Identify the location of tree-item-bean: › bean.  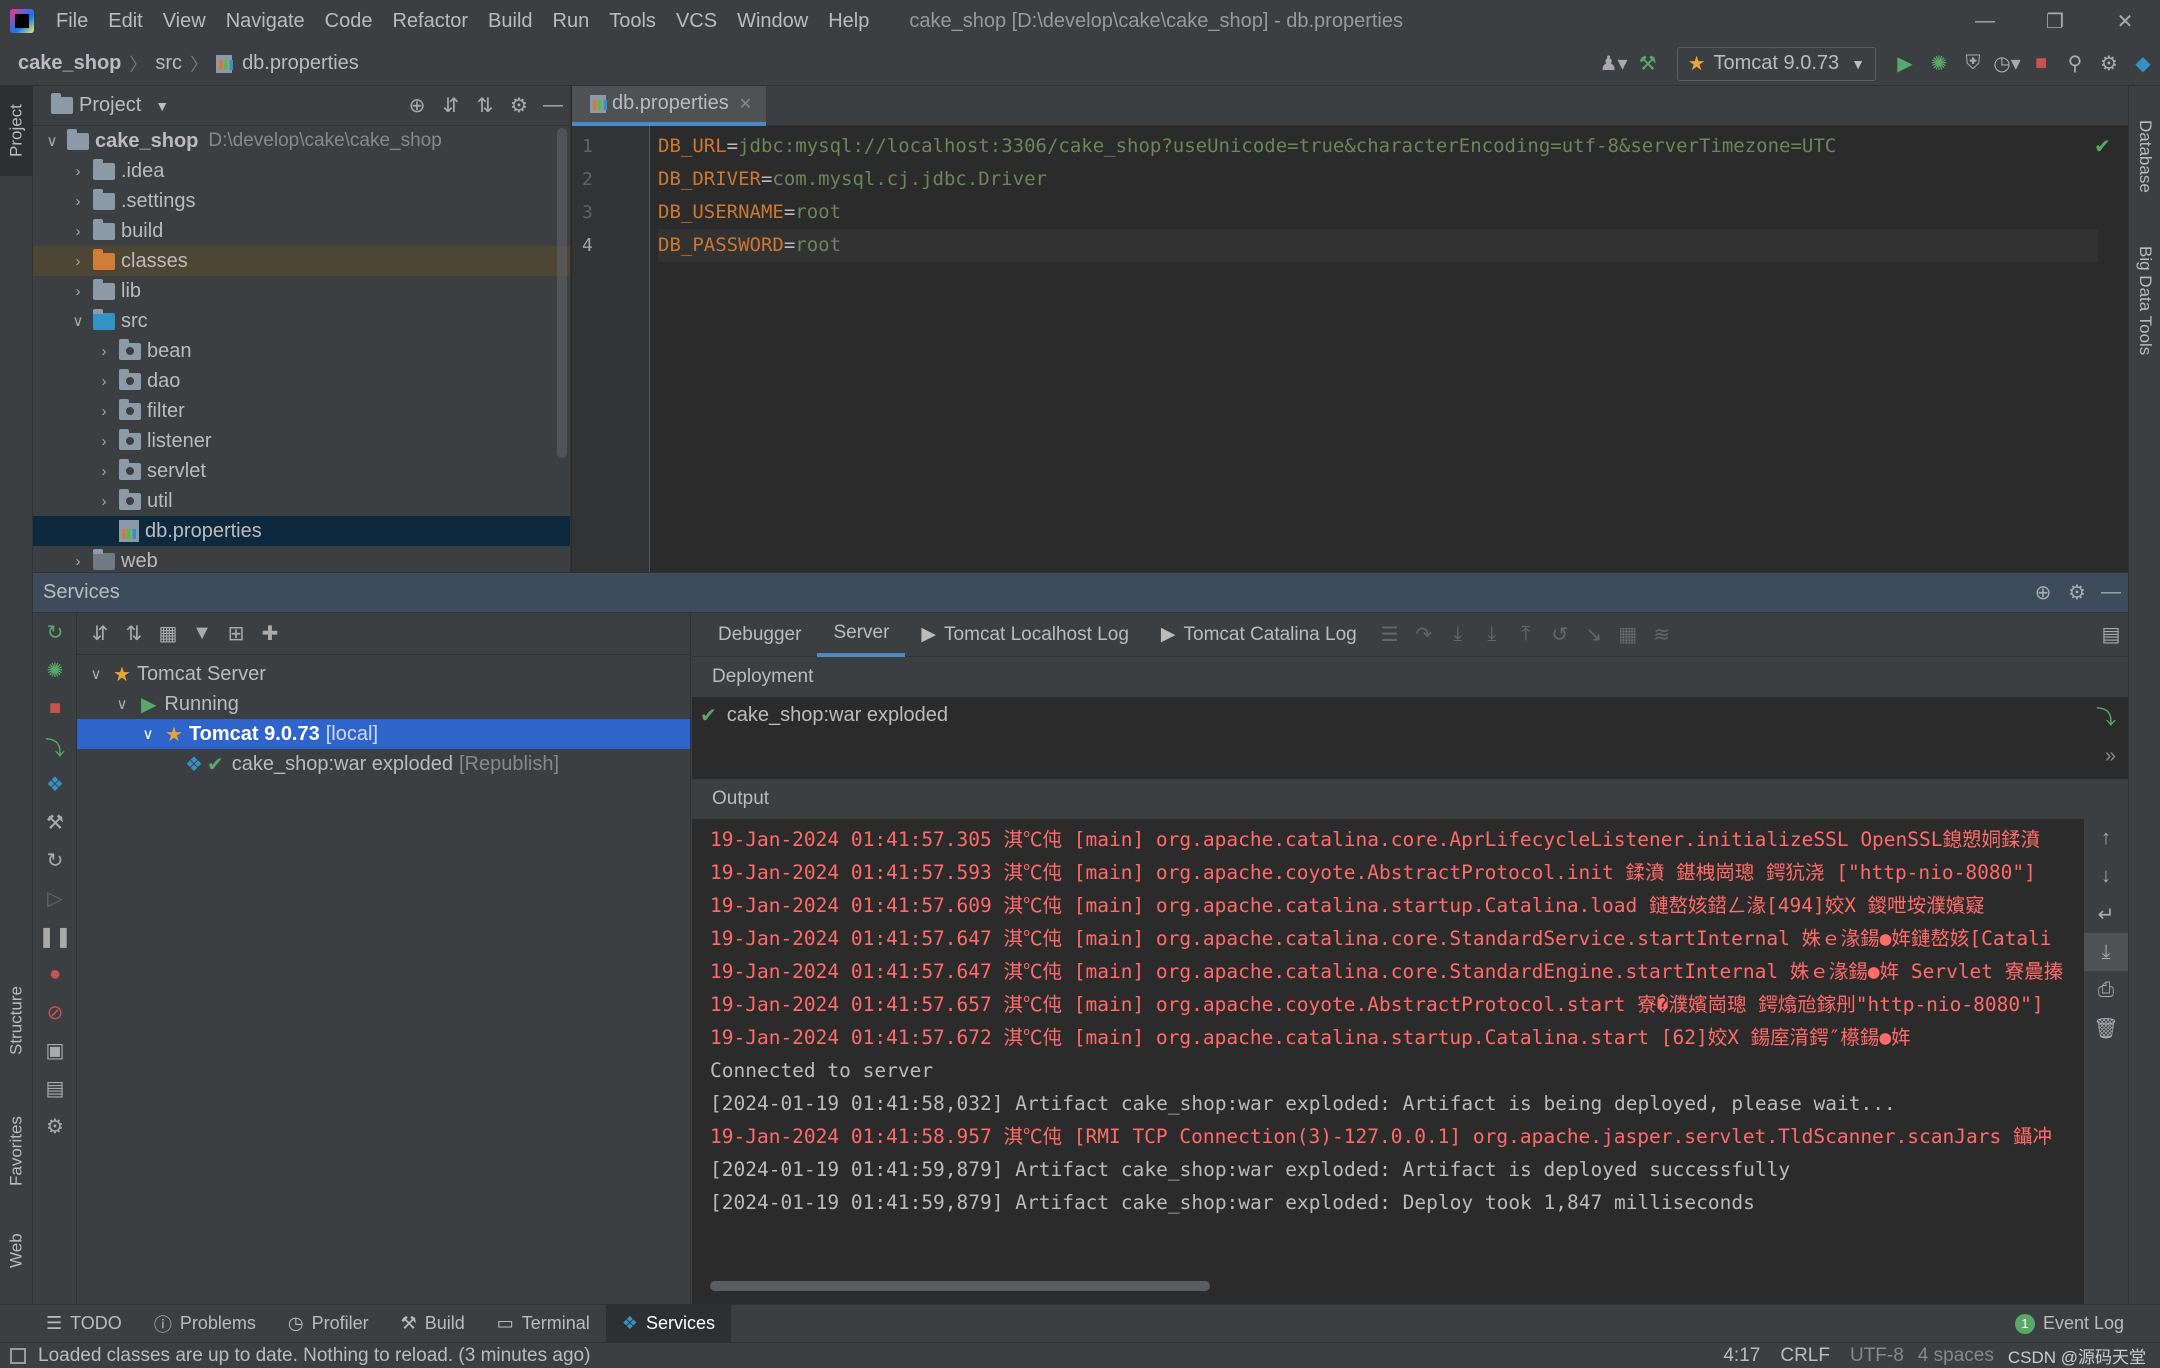
(301, 351).